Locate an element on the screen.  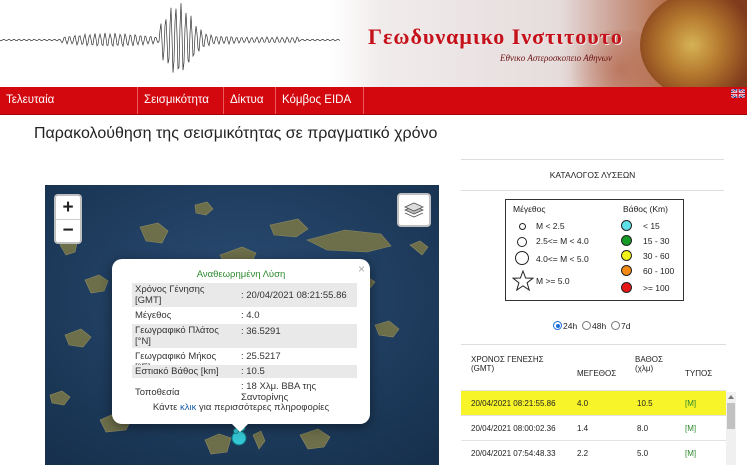
popup-label: Γεωγραφικό Πλάτος [°N] is located at coordinates (177, 336).